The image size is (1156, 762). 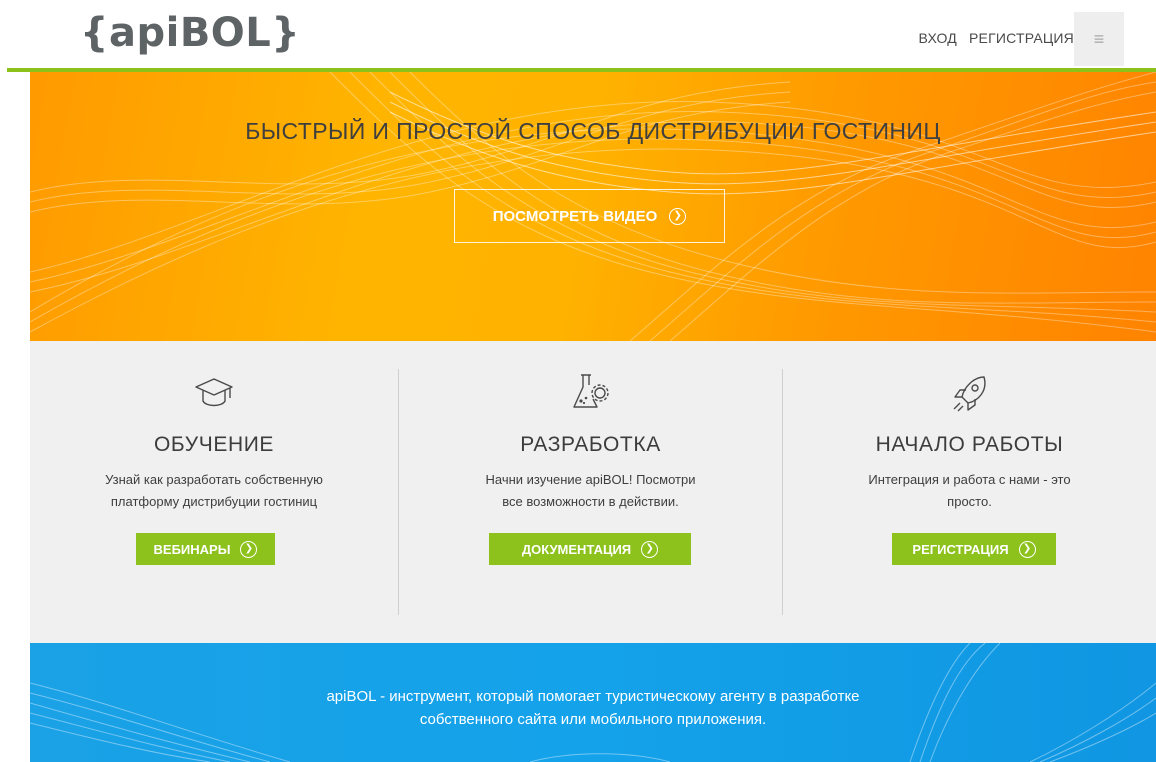 I want to click on feature-description-line: Начни изучение apiBOL! Посмотри, so click(x=590, y=479).